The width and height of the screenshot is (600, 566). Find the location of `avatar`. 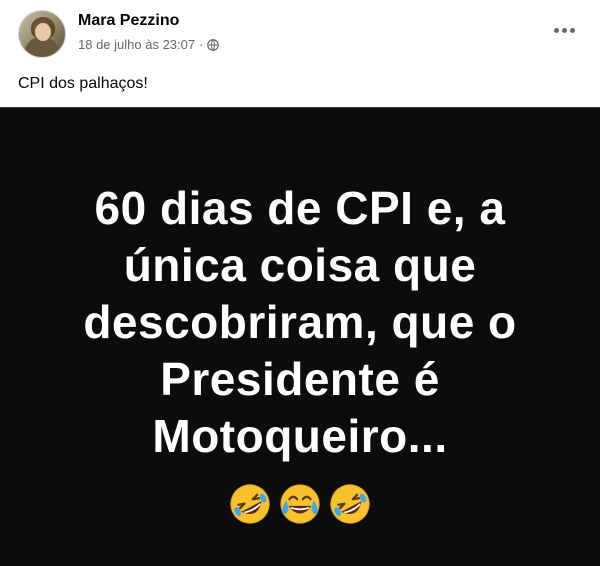

avatar is located at coordinates (42, 34).